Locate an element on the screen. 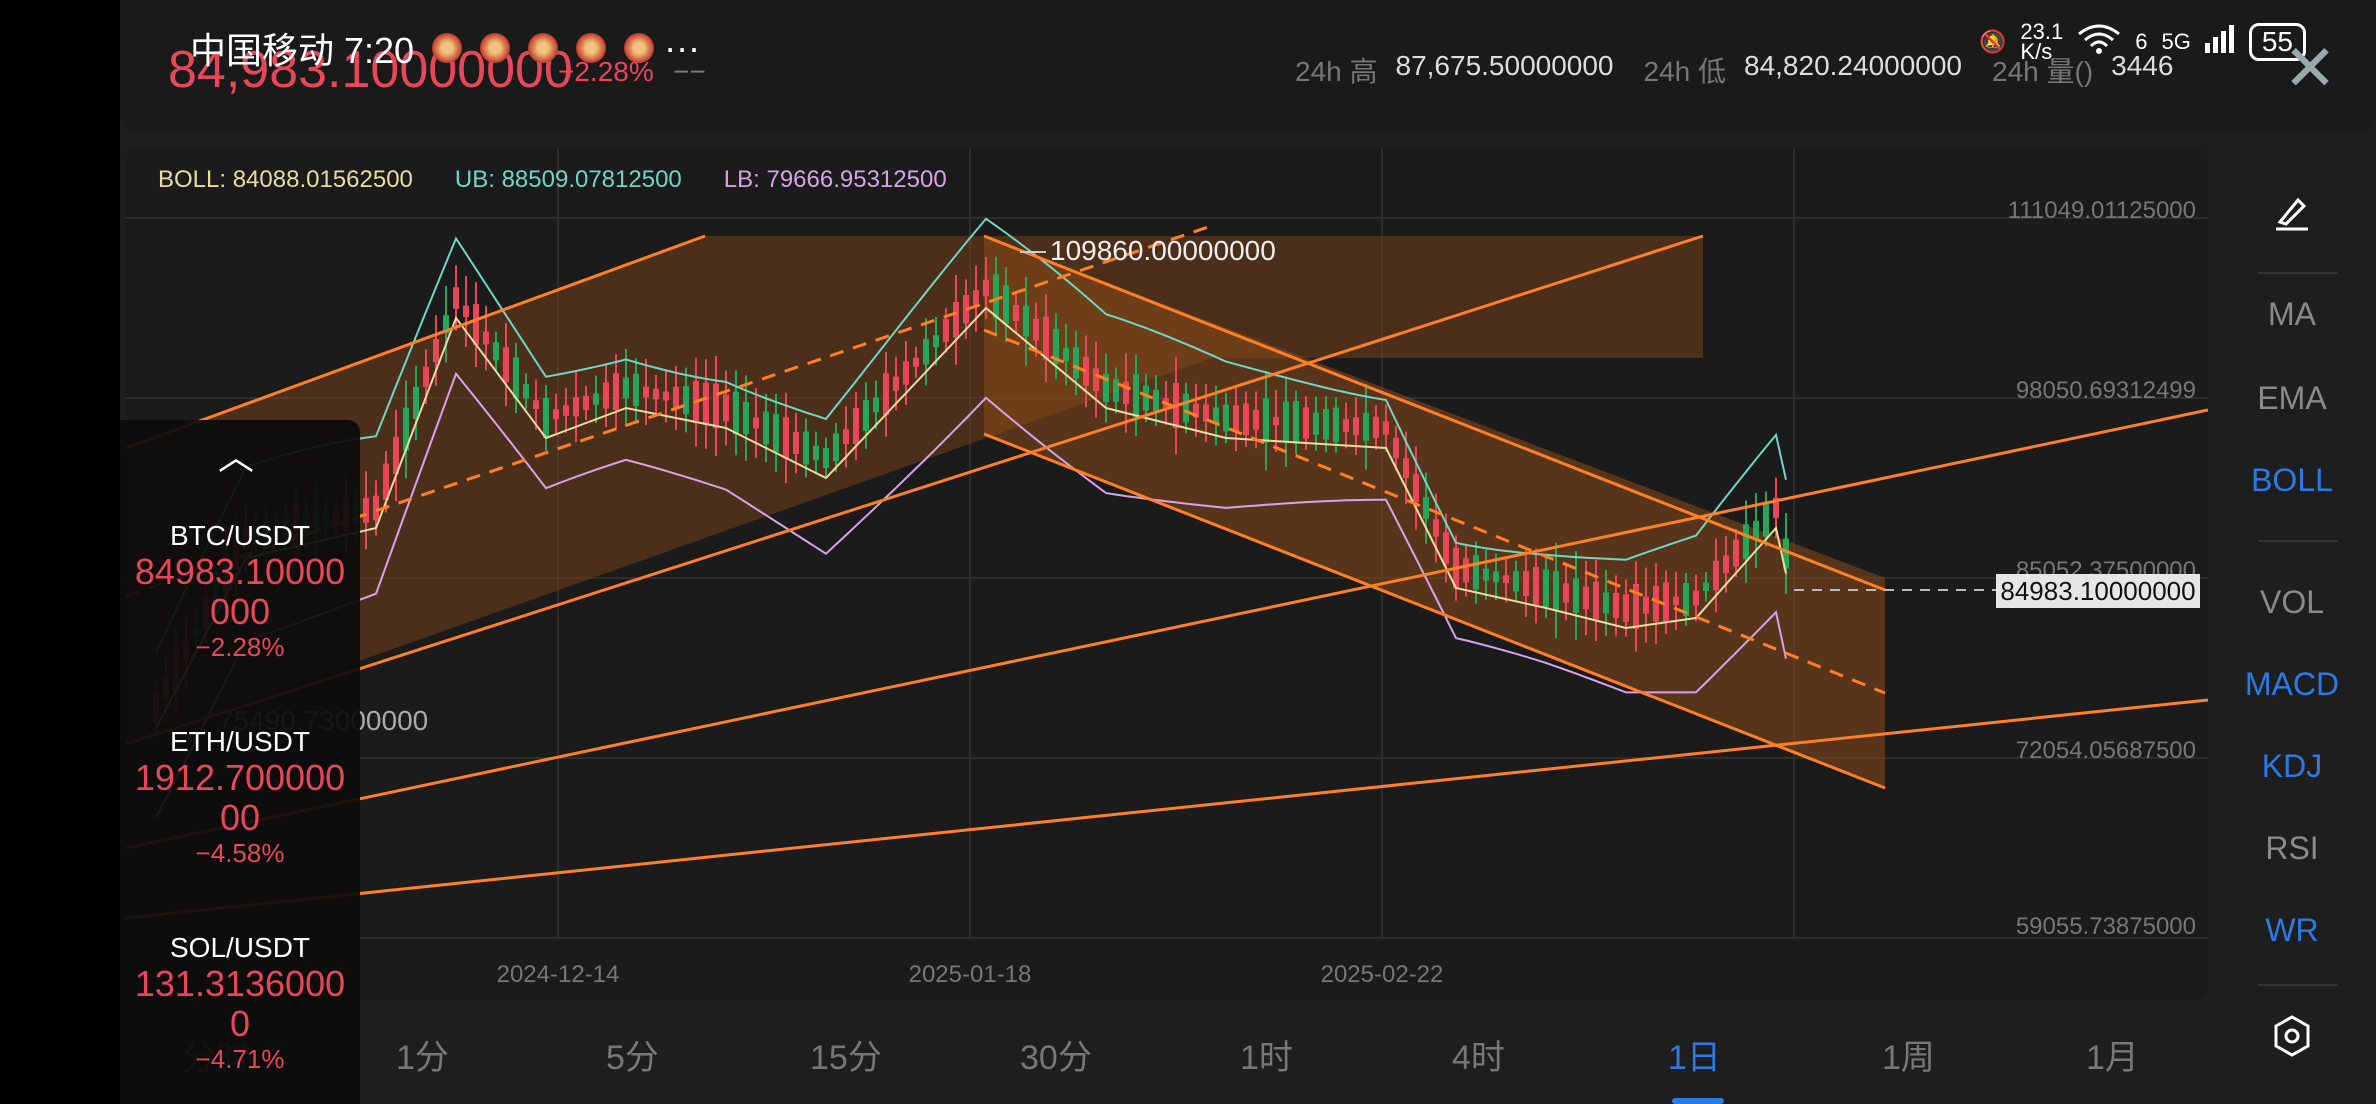  timeframe-bar: 分时 1分 5分 15分 30分 1时 4时 1日 1周 1月 is located at coordinates (1164, 1057).